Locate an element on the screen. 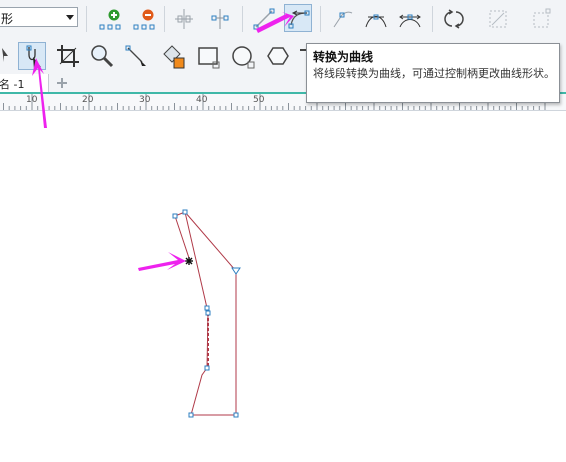  symmetric-node-icon is located at coordinates (410, 19).